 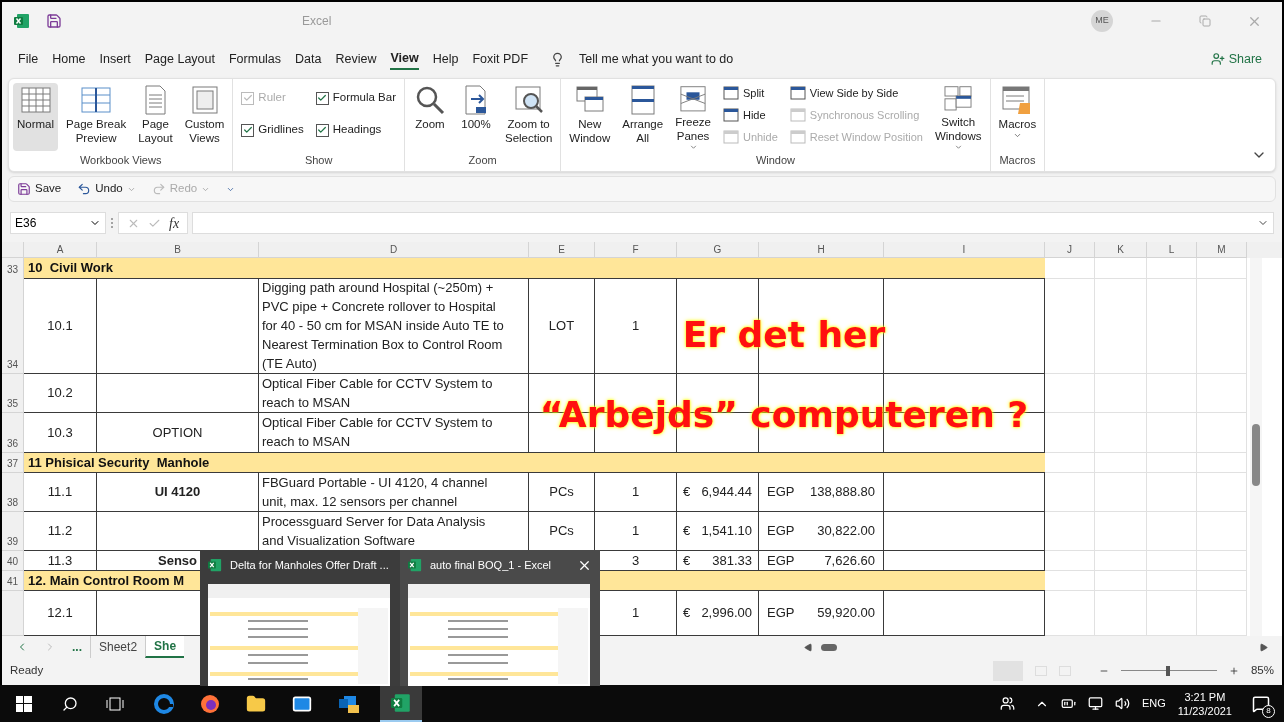 I want to click on section-title: 11 Phisical Security Manhole, so click(x=119, y=462).